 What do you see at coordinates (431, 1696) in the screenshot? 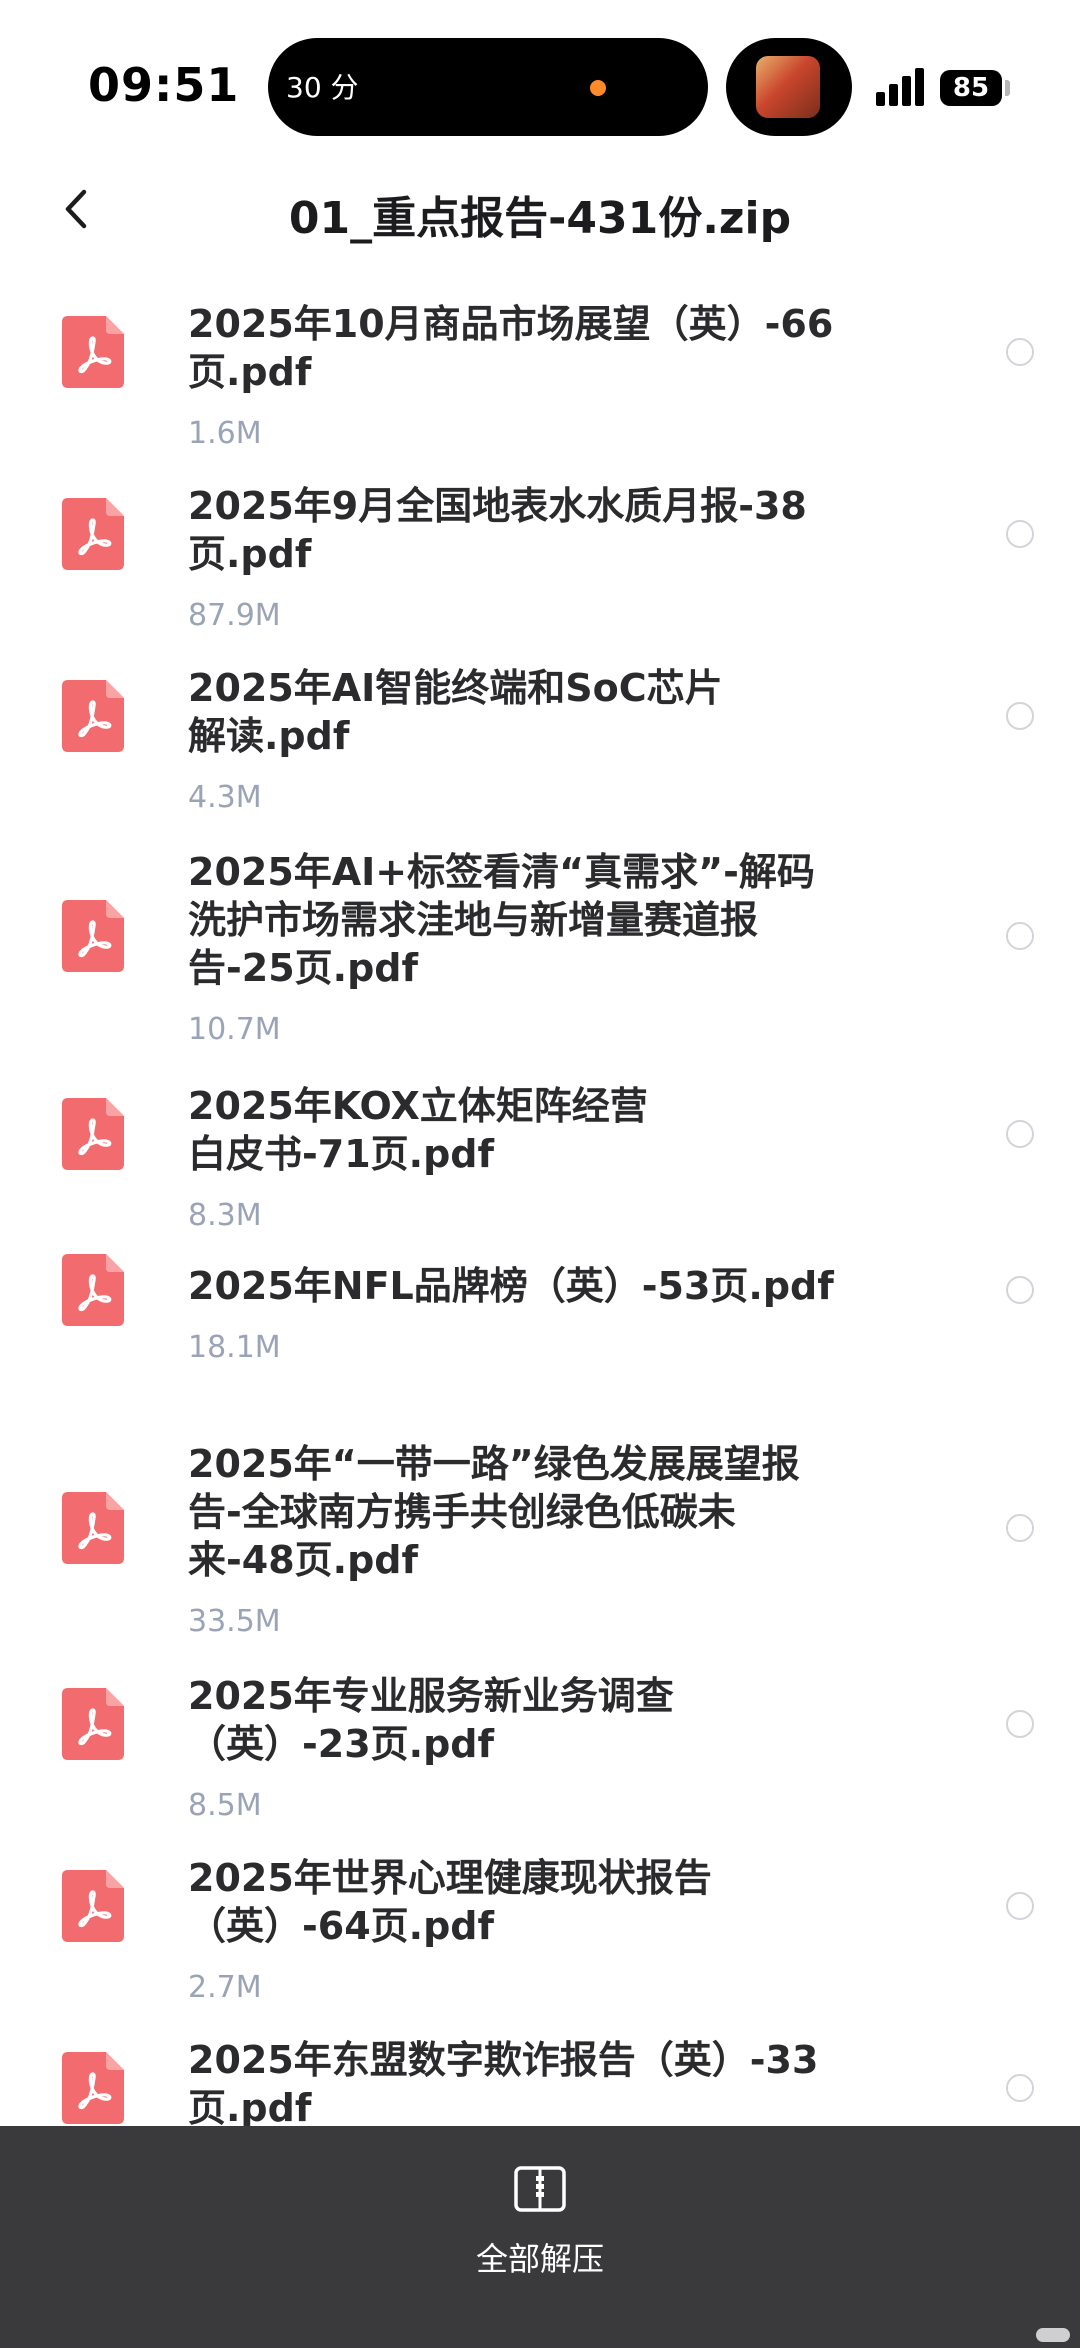
I see `file-name-line: 2025年专业服务新业务调查` at bounding box center [431, 1696].